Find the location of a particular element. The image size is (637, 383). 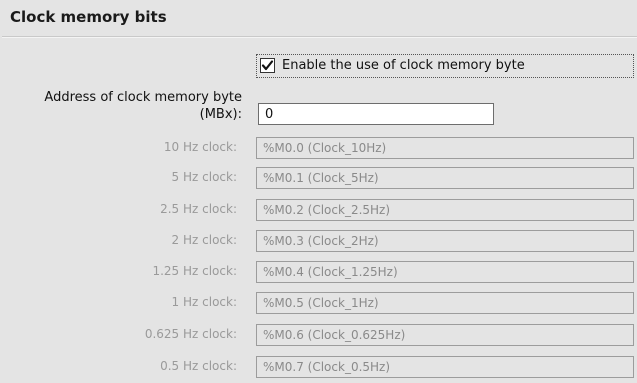

clock-address-field: %M0.3 (Clock_2Hz) is located at coordinates (445, 241).